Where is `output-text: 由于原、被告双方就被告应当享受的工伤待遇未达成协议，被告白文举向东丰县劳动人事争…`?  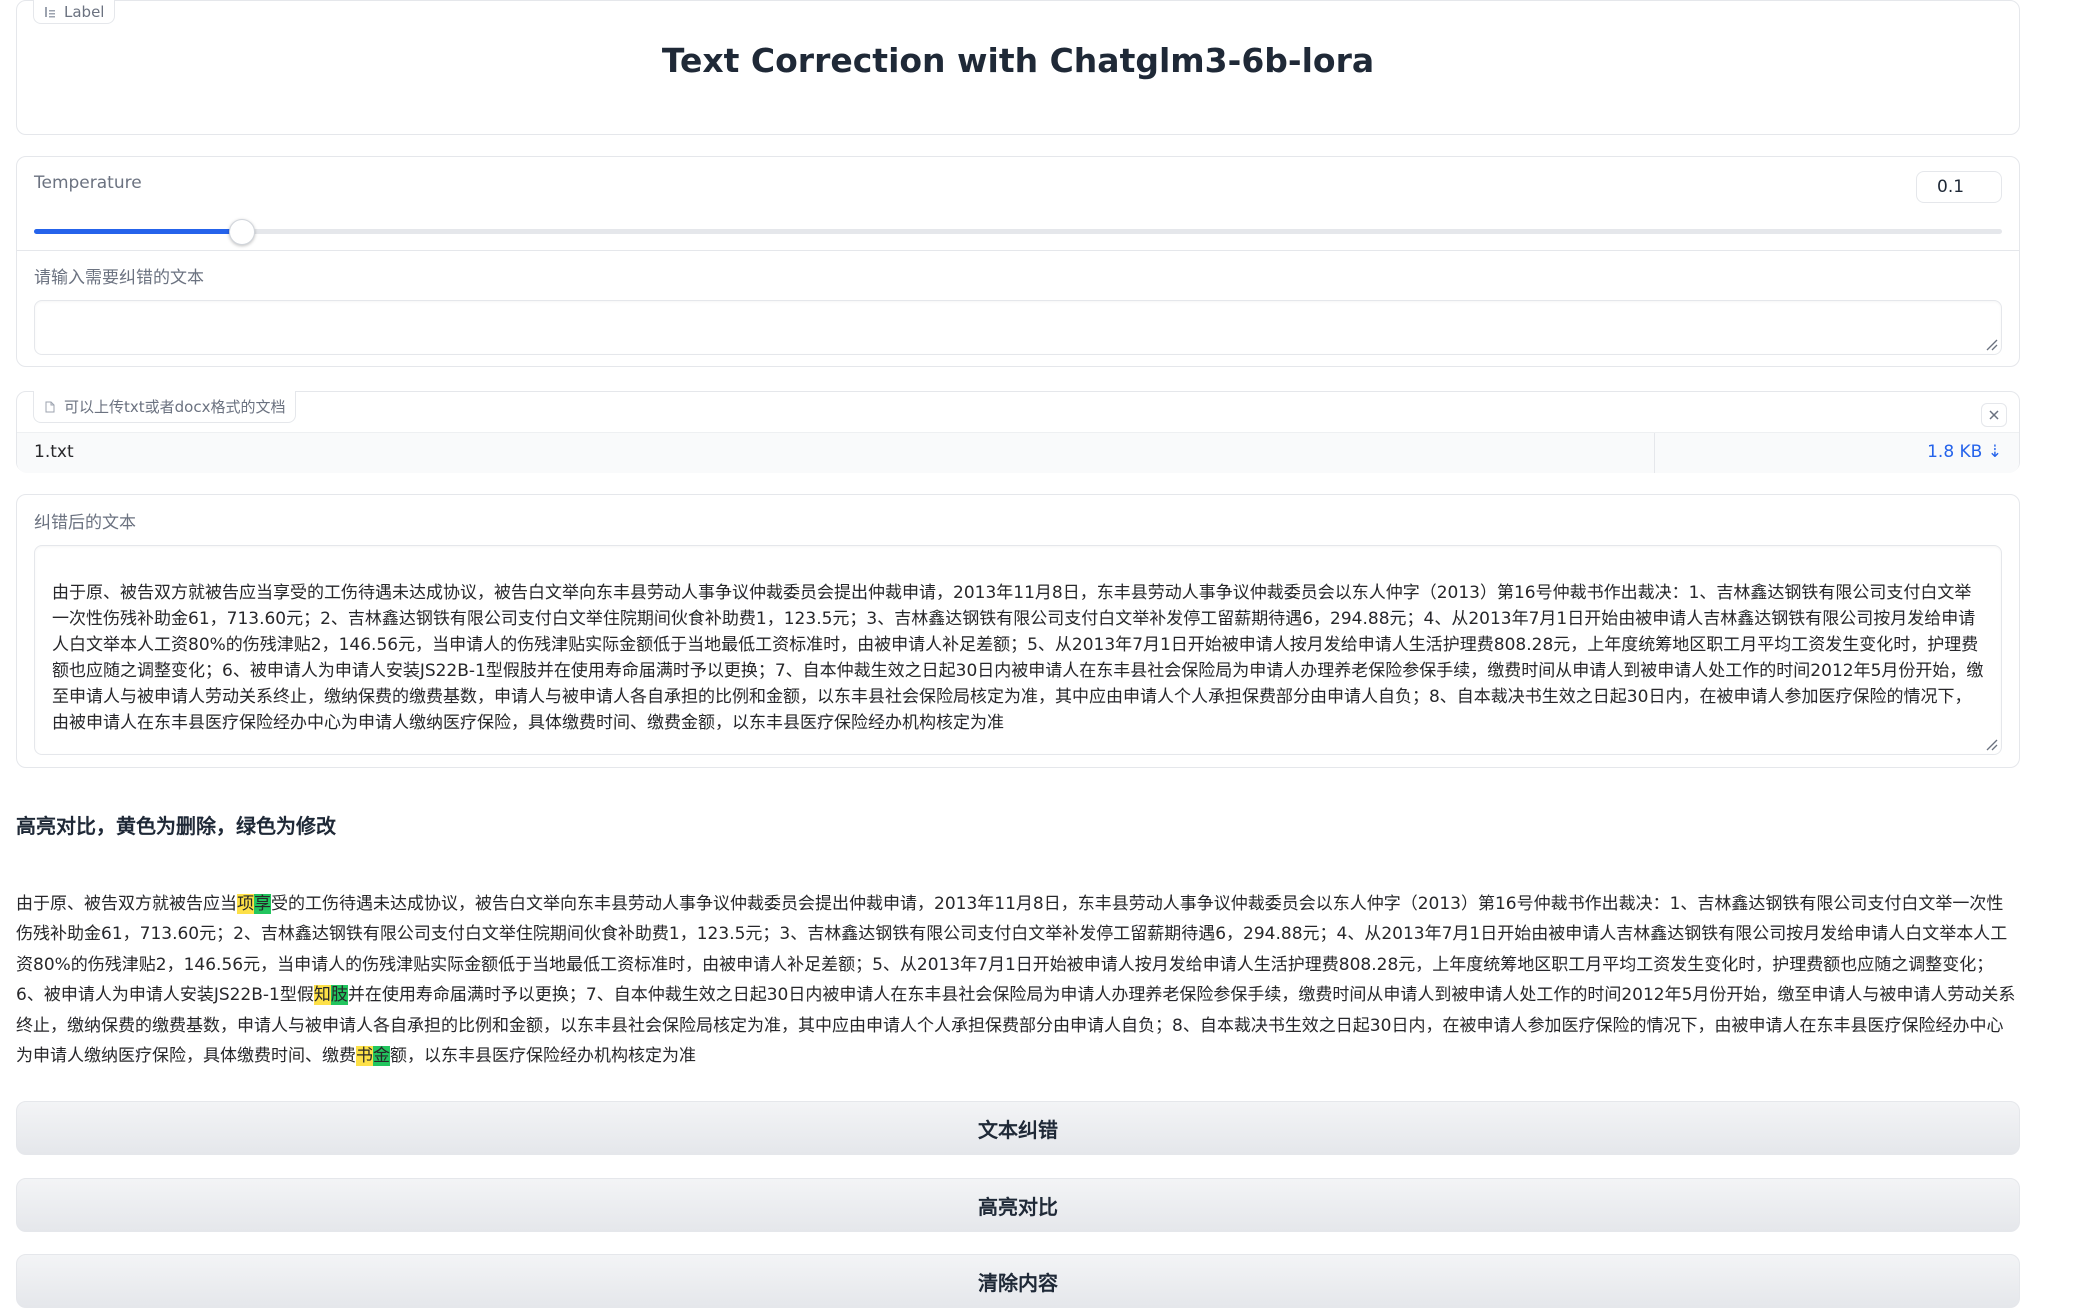 output-text: 由于原、被告双方就被告应当享受的工伤待遇未达成协议，被告白文举向东丰县劳动人事争… is located at coordinates (1018, 658).